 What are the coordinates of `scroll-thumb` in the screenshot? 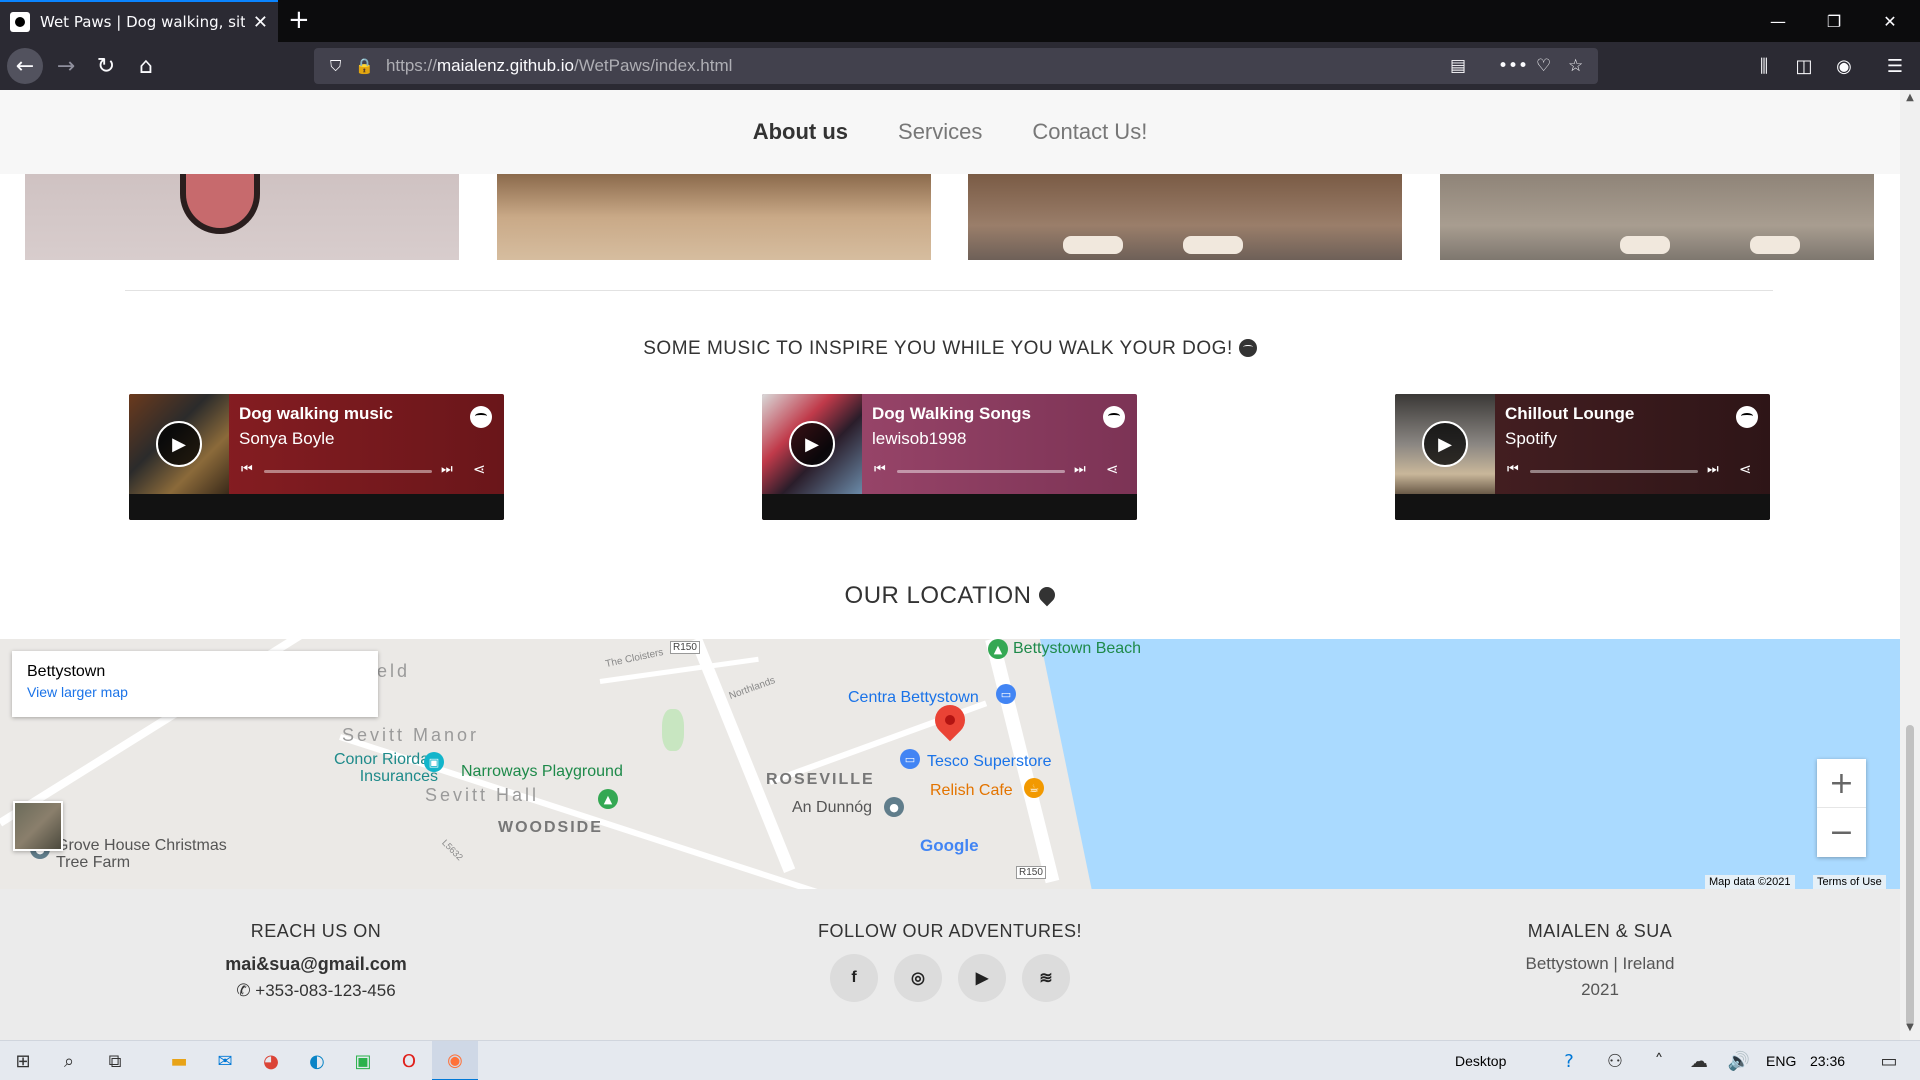 It's located at (1910, 875).